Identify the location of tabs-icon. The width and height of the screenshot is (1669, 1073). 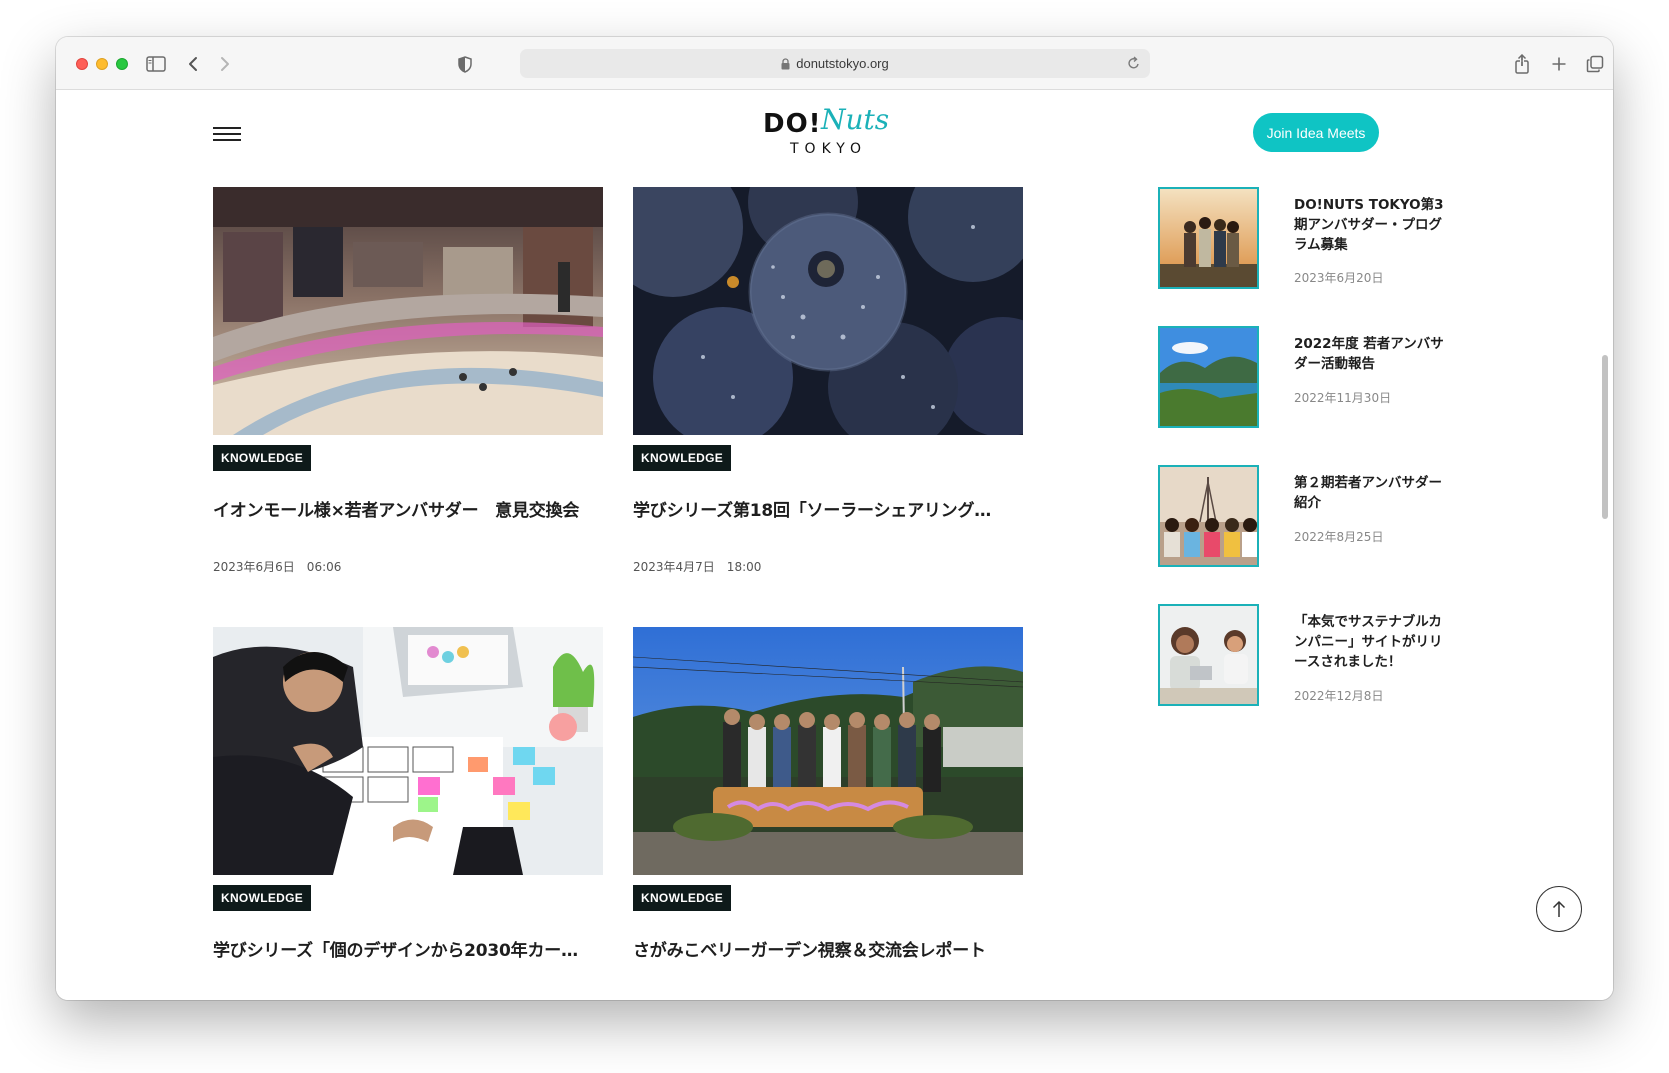
(1595, 64).